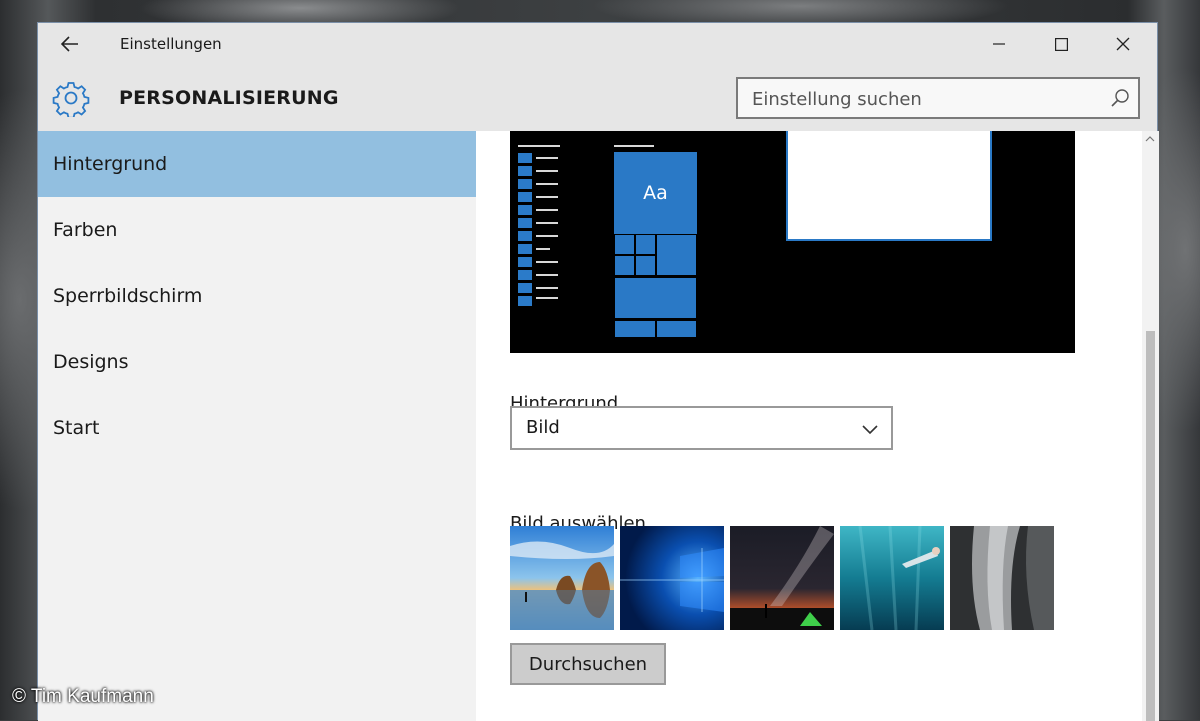 Image resolution: width=1200 pixels, height=721 pixels. What do you see at coordinates (676, 255) in the screenshot?
I see `preview-medium-tile` at bounding box center [676, 255].